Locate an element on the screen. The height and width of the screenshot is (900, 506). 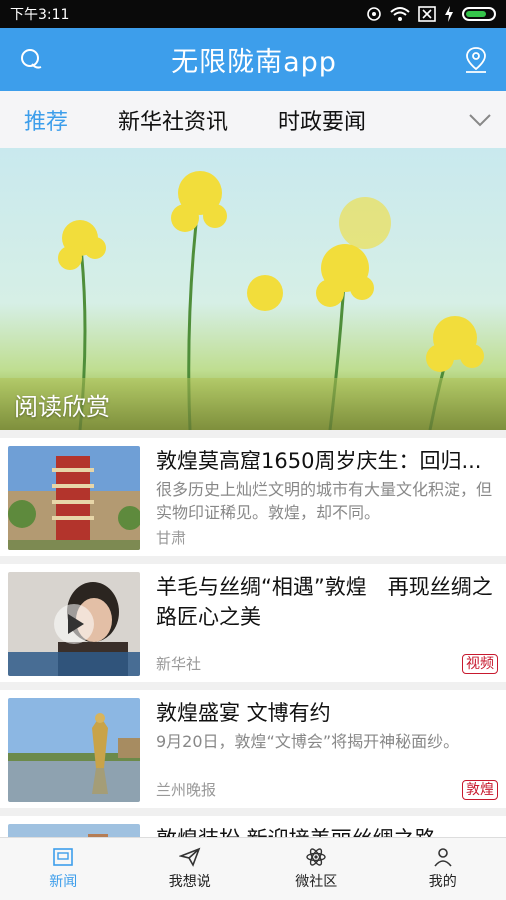
news-title: 羊毛与丝绸“相遇”敦煌 再现丝绸之路匠心之美 is located at coordinates (324, 602).